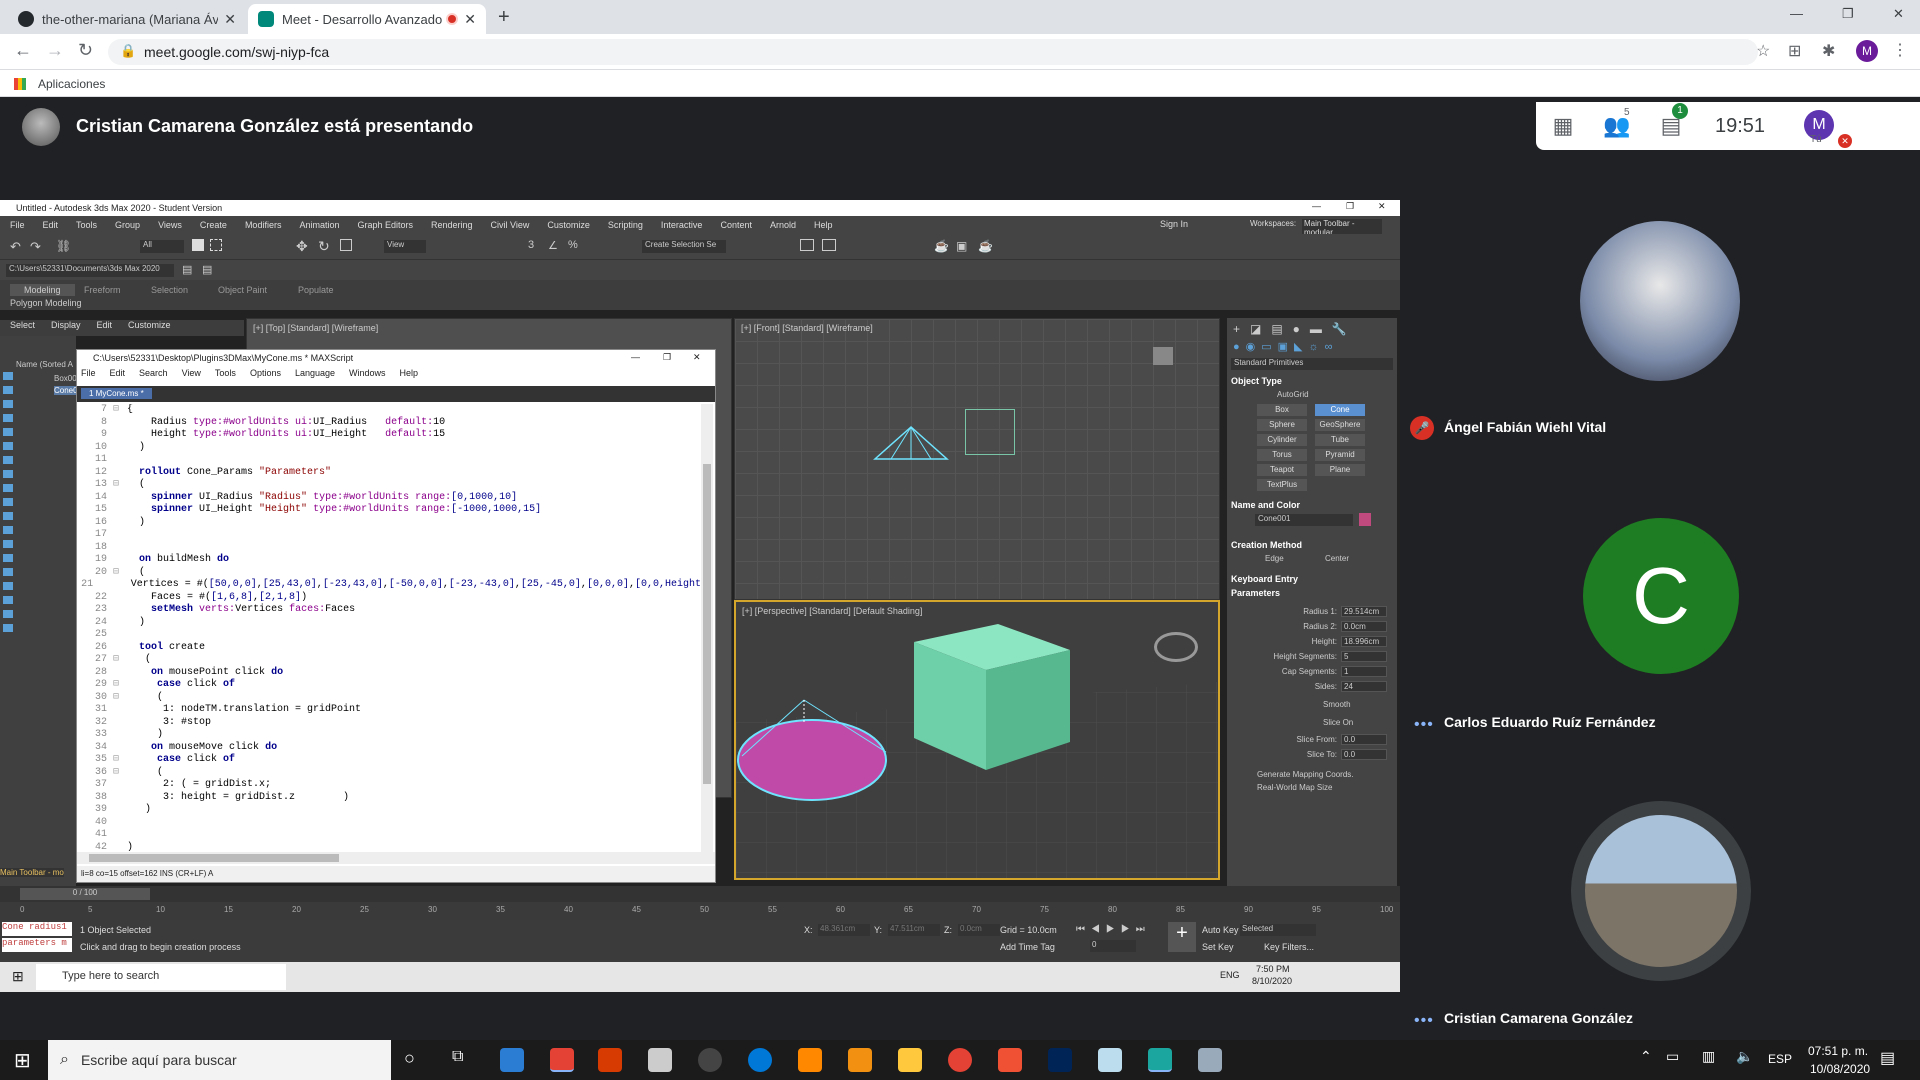  What do you see at coordinates (1266, 545) in the screenshot?
I see `rollout-creation-method: Creation Method` at bounding box center [1266, 545].